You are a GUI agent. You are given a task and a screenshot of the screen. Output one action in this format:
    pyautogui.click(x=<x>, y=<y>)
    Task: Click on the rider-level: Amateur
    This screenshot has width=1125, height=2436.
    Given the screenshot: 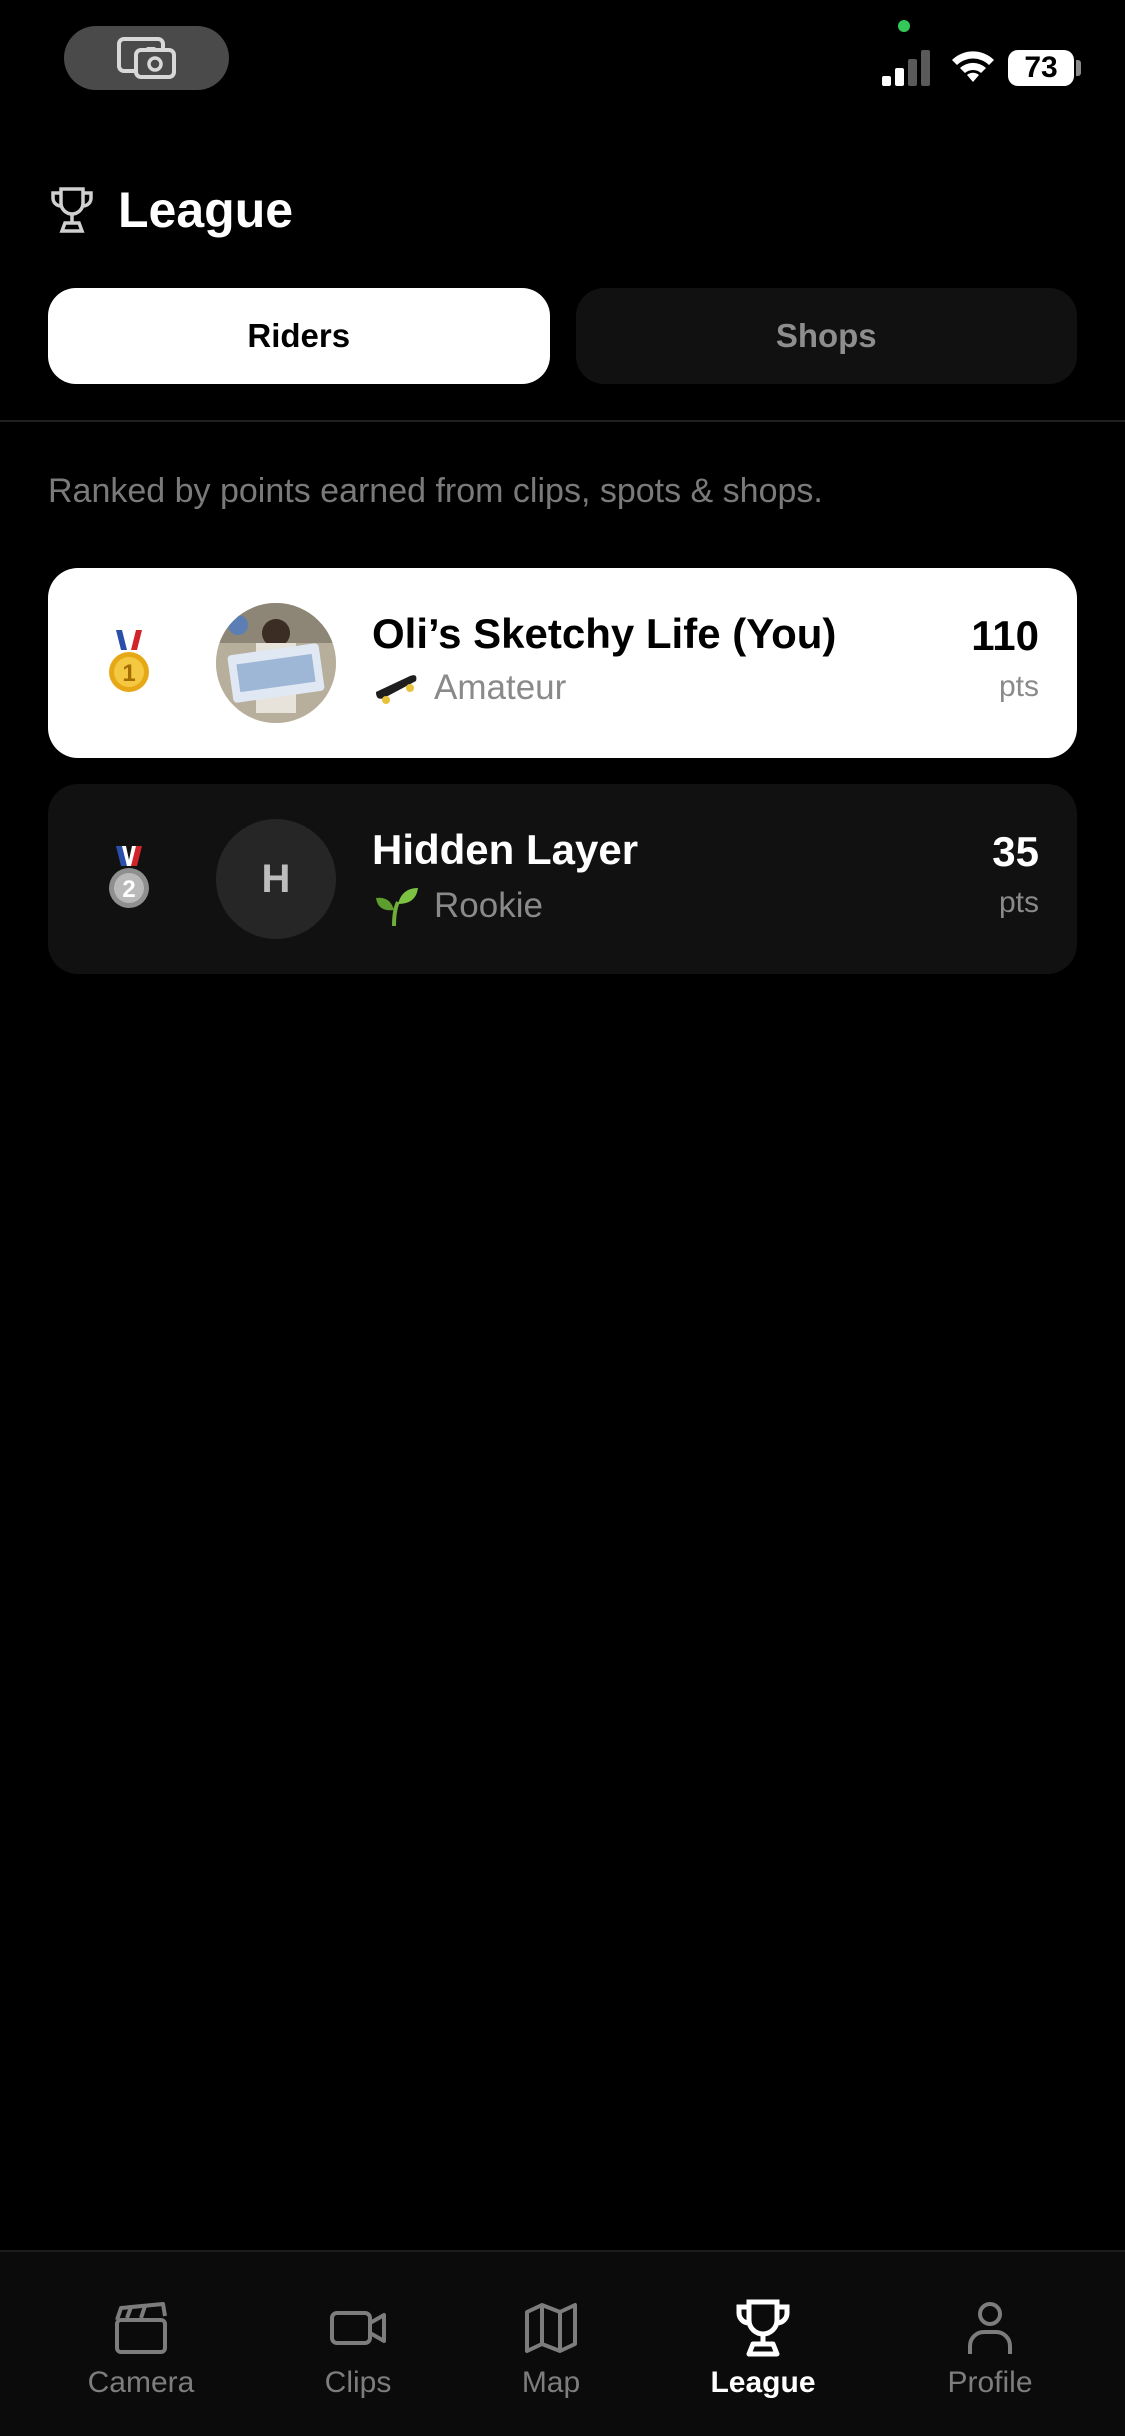 What is the action you would take?
    pyautogui.click(x=604, y=688)
    